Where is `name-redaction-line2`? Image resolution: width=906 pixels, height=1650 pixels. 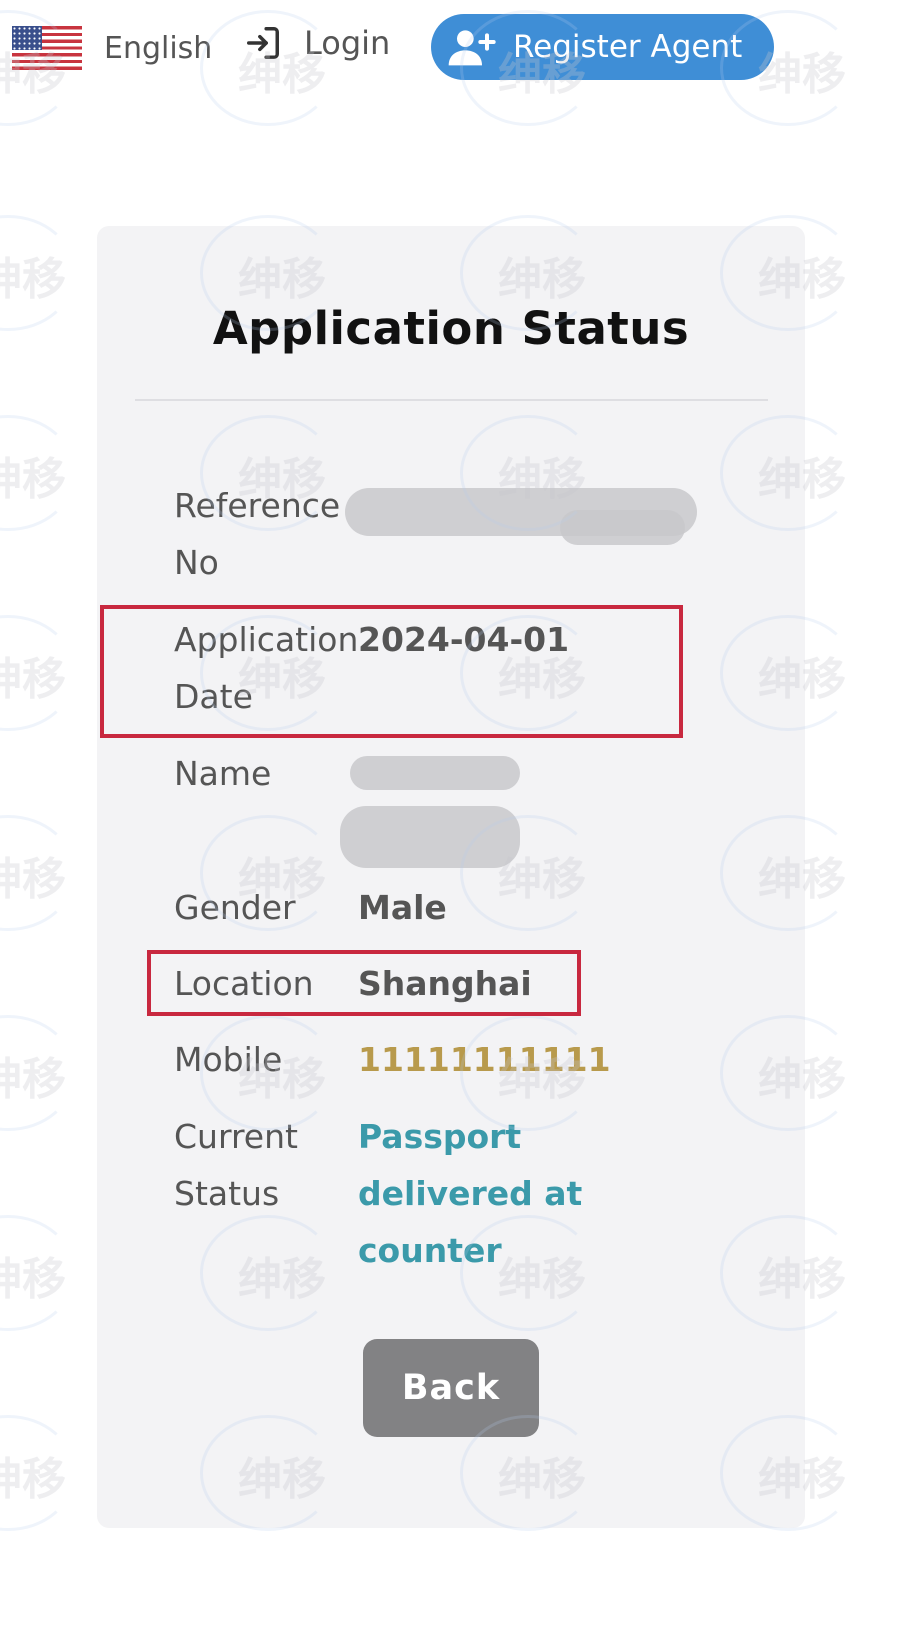 name-redaction-line2 is located at coordinates (430, 837).